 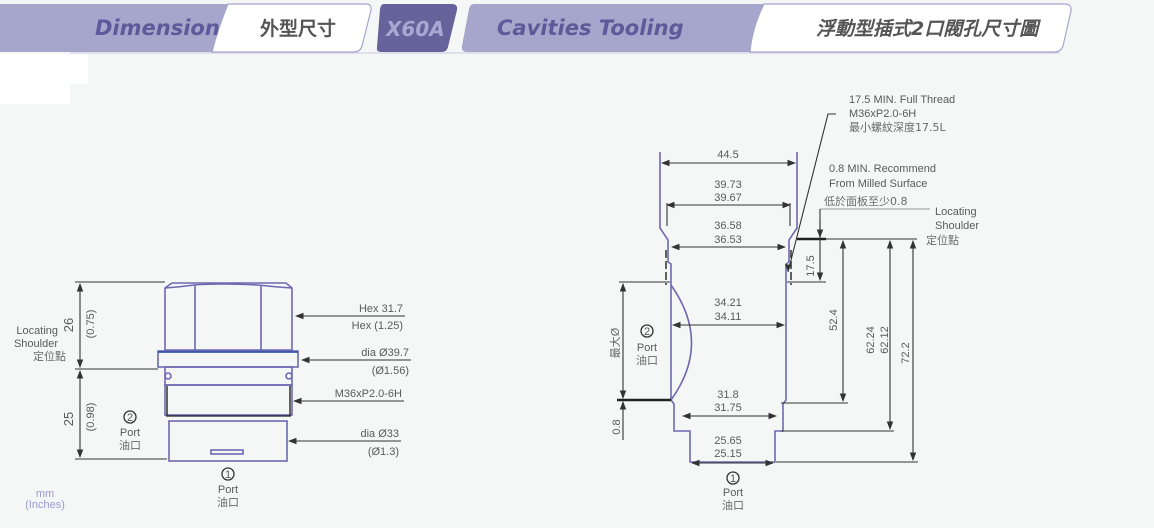 What do you see at coordinates (228, 475) in the screenshot?
I see `port1-number: 1` at bounding box center [228, 475].